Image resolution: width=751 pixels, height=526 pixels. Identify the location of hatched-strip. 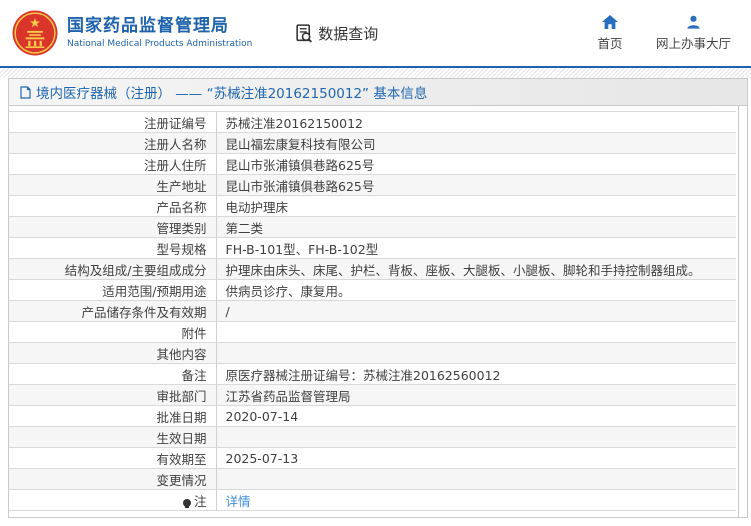
(375, 73).